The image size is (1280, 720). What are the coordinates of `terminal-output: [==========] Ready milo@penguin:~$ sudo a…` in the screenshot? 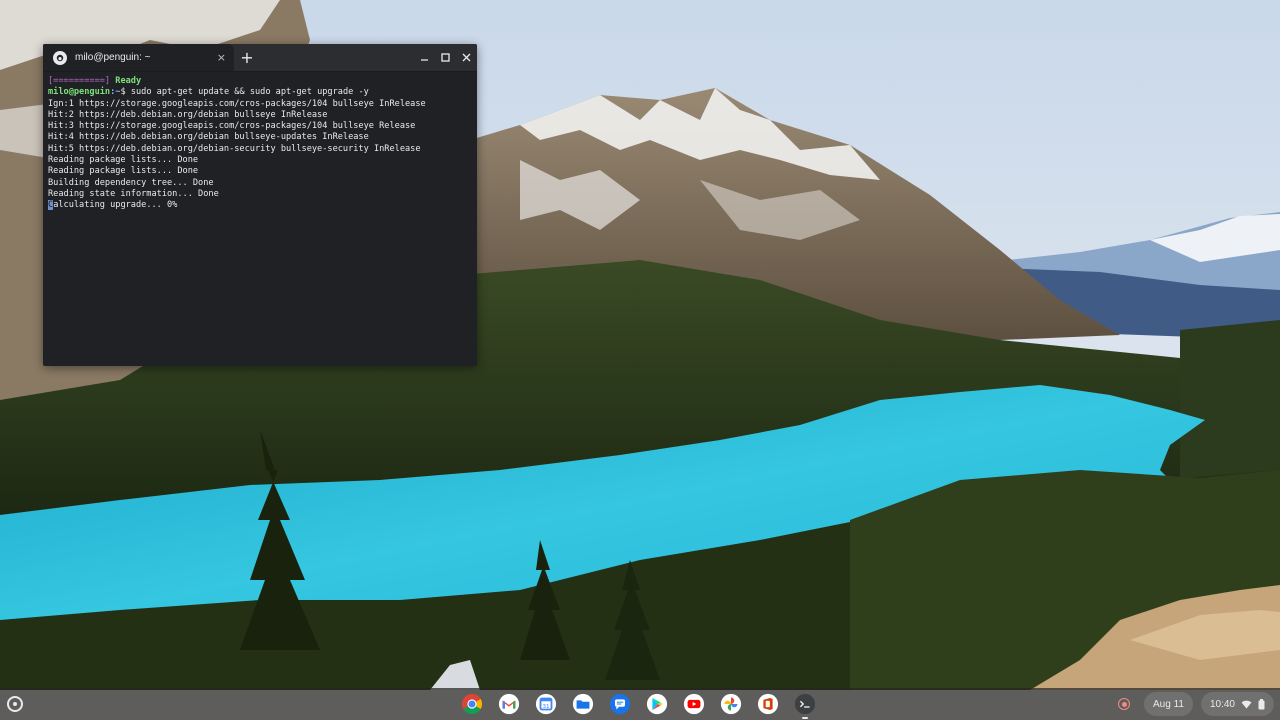 It's located at (260, 142).